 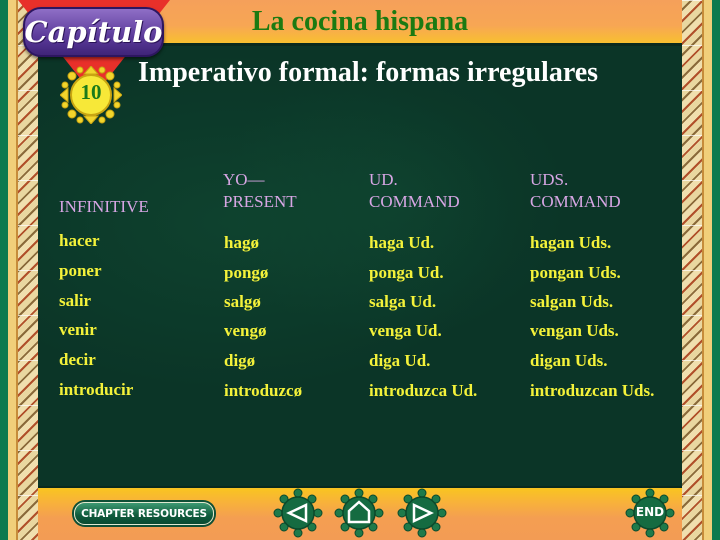 I want to click on cell-uds-command: hagan Uds., so click(x=571, y=242).